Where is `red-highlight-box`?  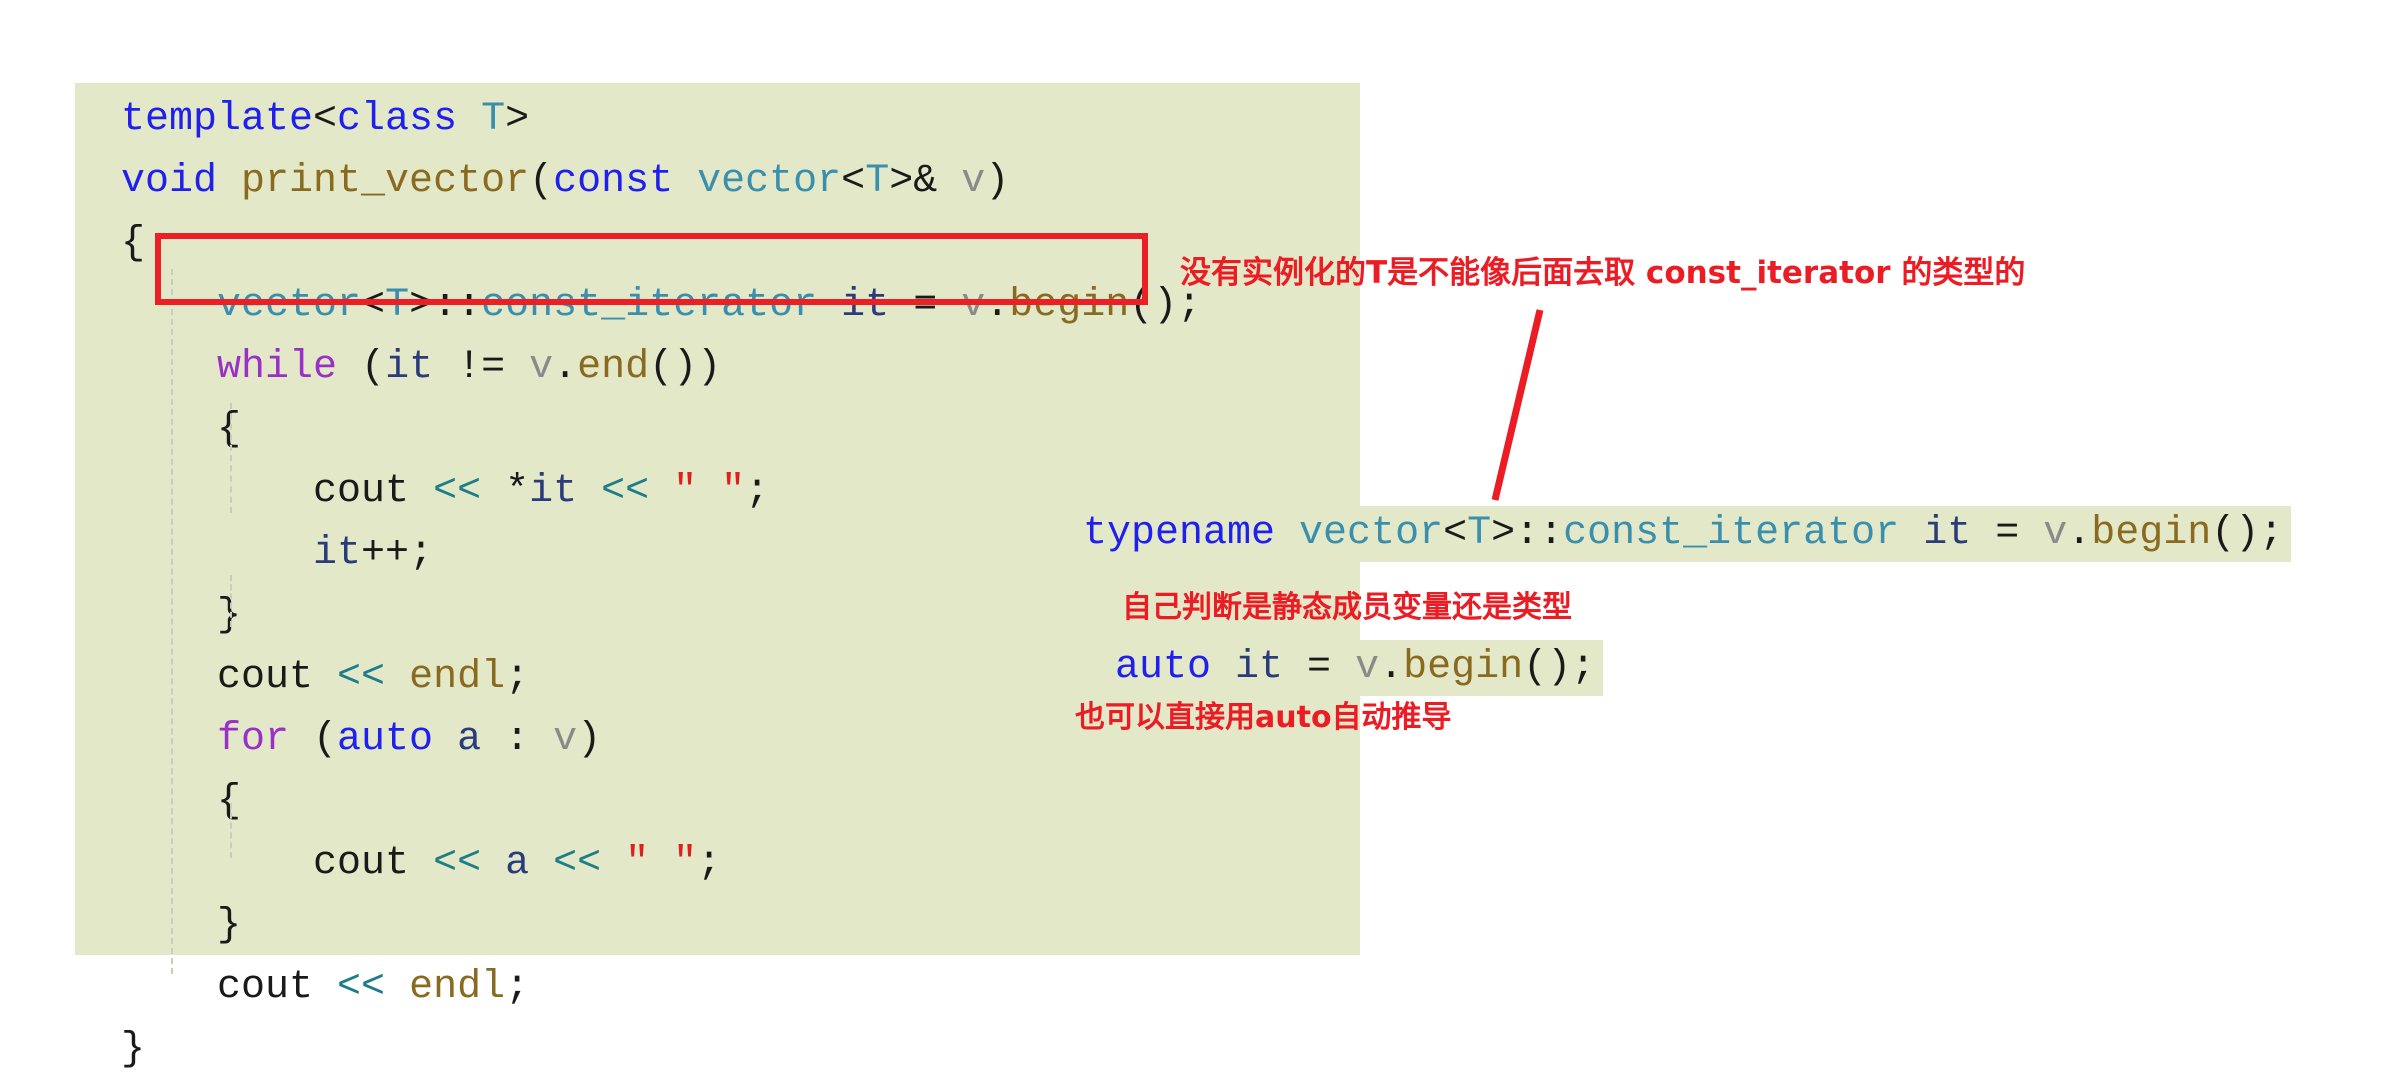
red-highlight-box is located at coordinates (651, 269).